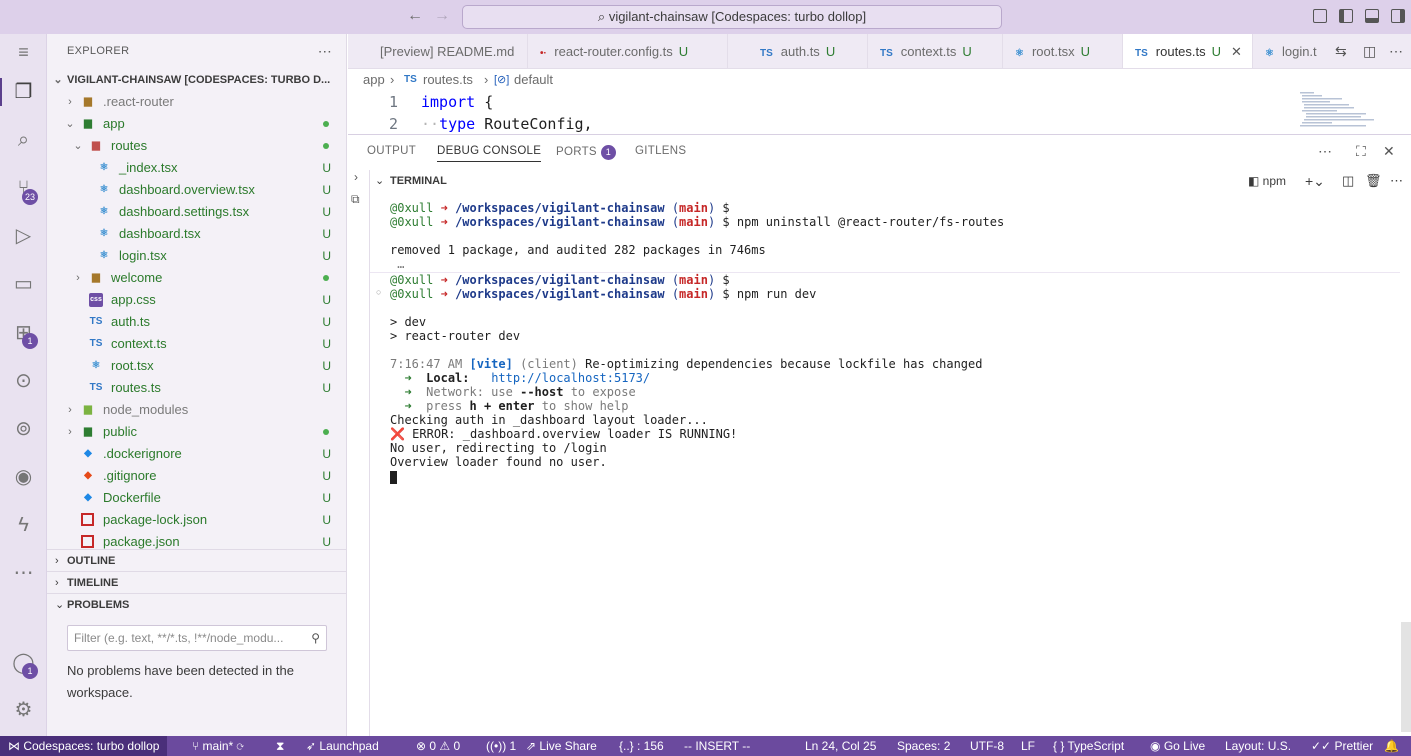 The height and width of the screenshot is (756, 1411). I want to click on tab-react-router-config: •∙ react-router.config.ts U, so click(628, 51).